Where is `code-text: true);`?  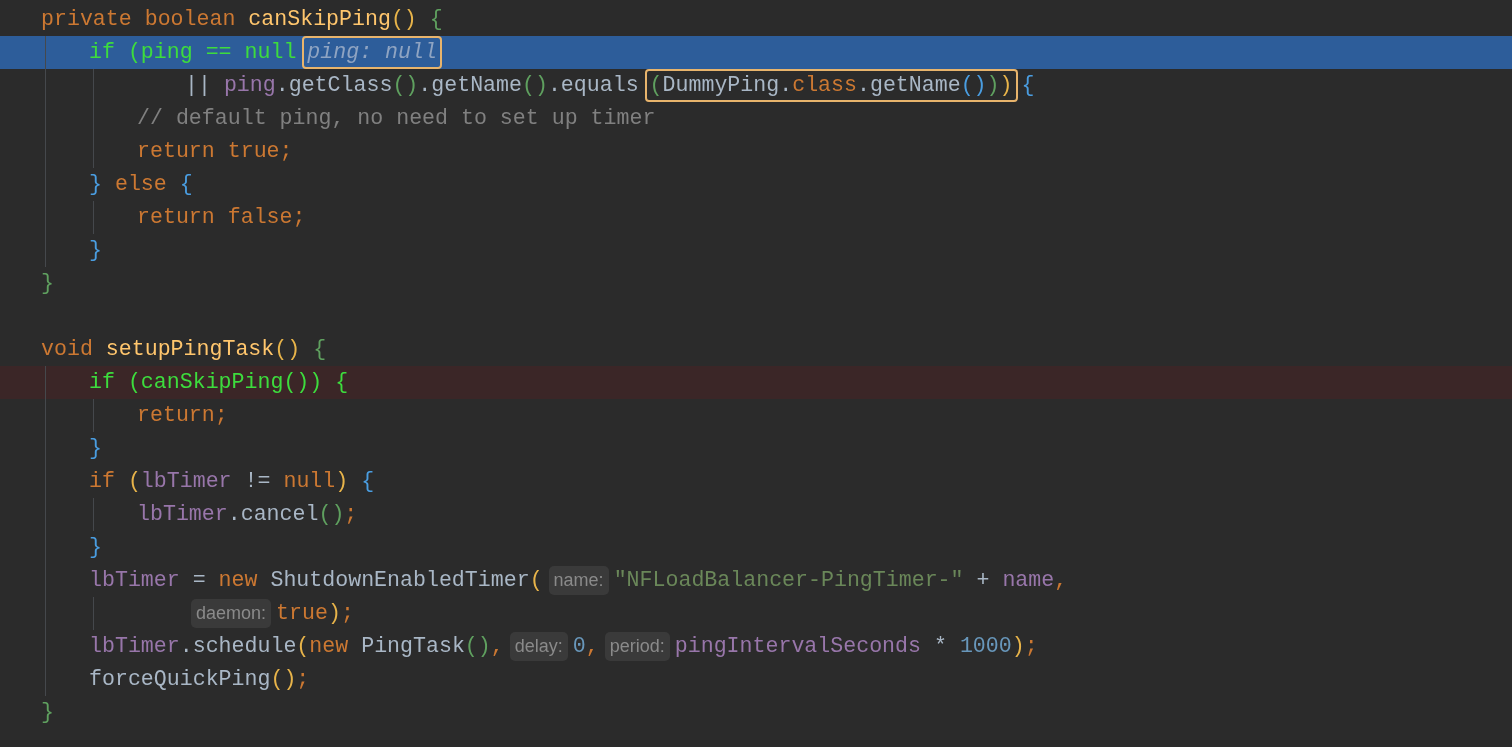 code-text: true); is located at coordinates (315, 613).